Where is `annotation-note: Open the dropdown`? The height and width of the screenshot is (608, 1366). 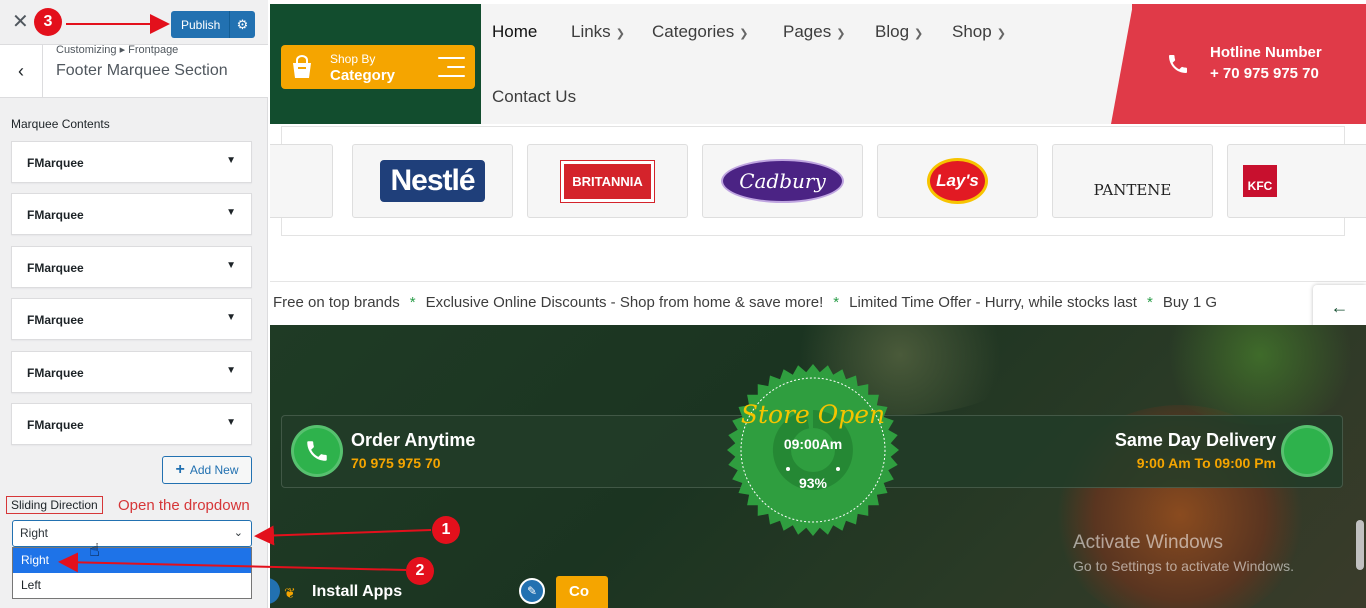
annotation-note: Open the dropdown is located at coordinates (184, 505).